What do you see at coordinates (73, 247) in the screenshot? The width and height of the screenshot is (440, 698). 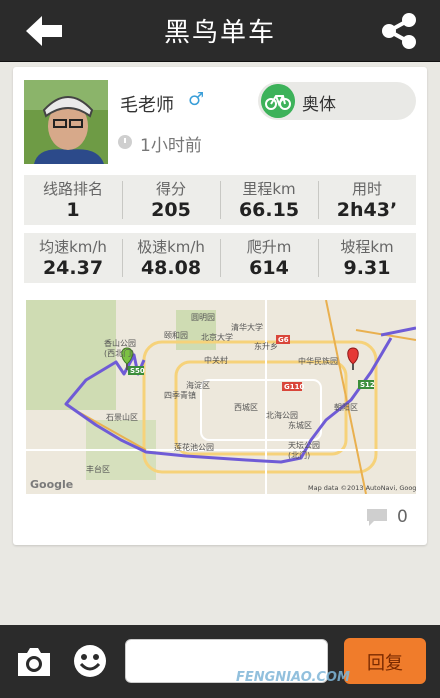 I see `stat-label: 均速km/h` at bounding box center [73, 247].